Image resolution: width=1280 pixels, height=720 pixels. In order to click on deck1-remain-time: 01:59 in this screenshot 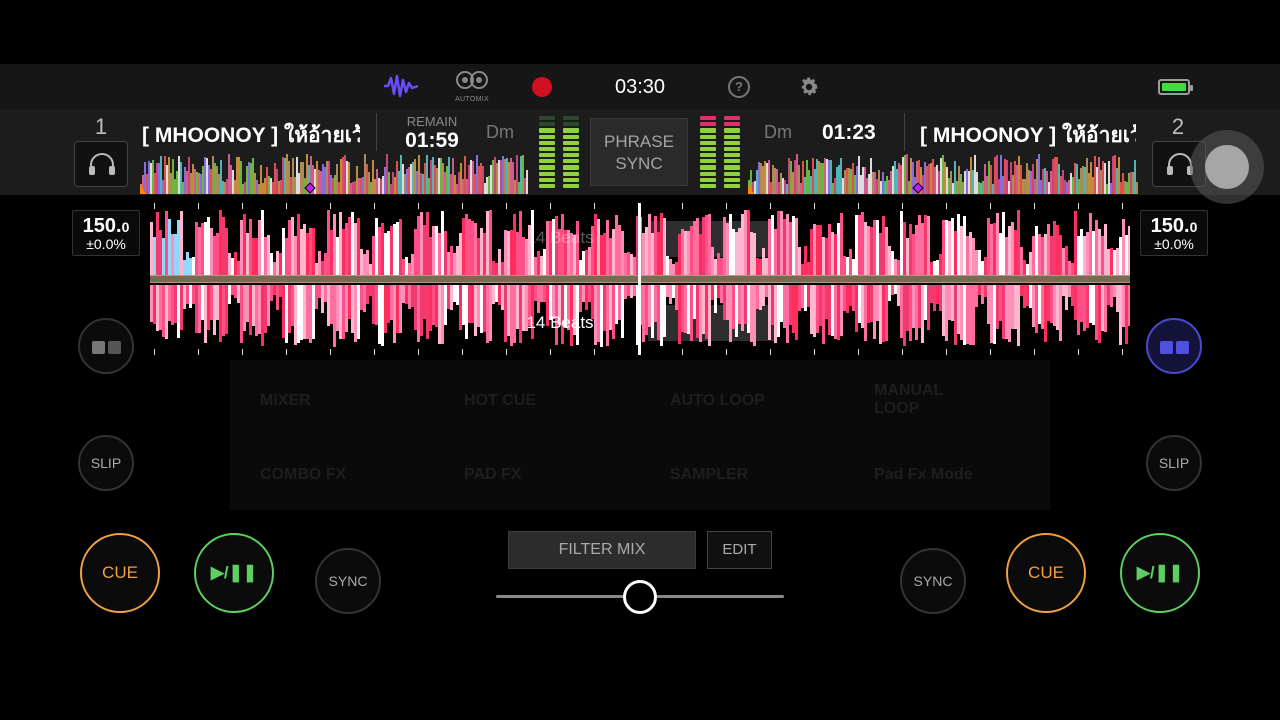, I will do `click(432, 141)`.